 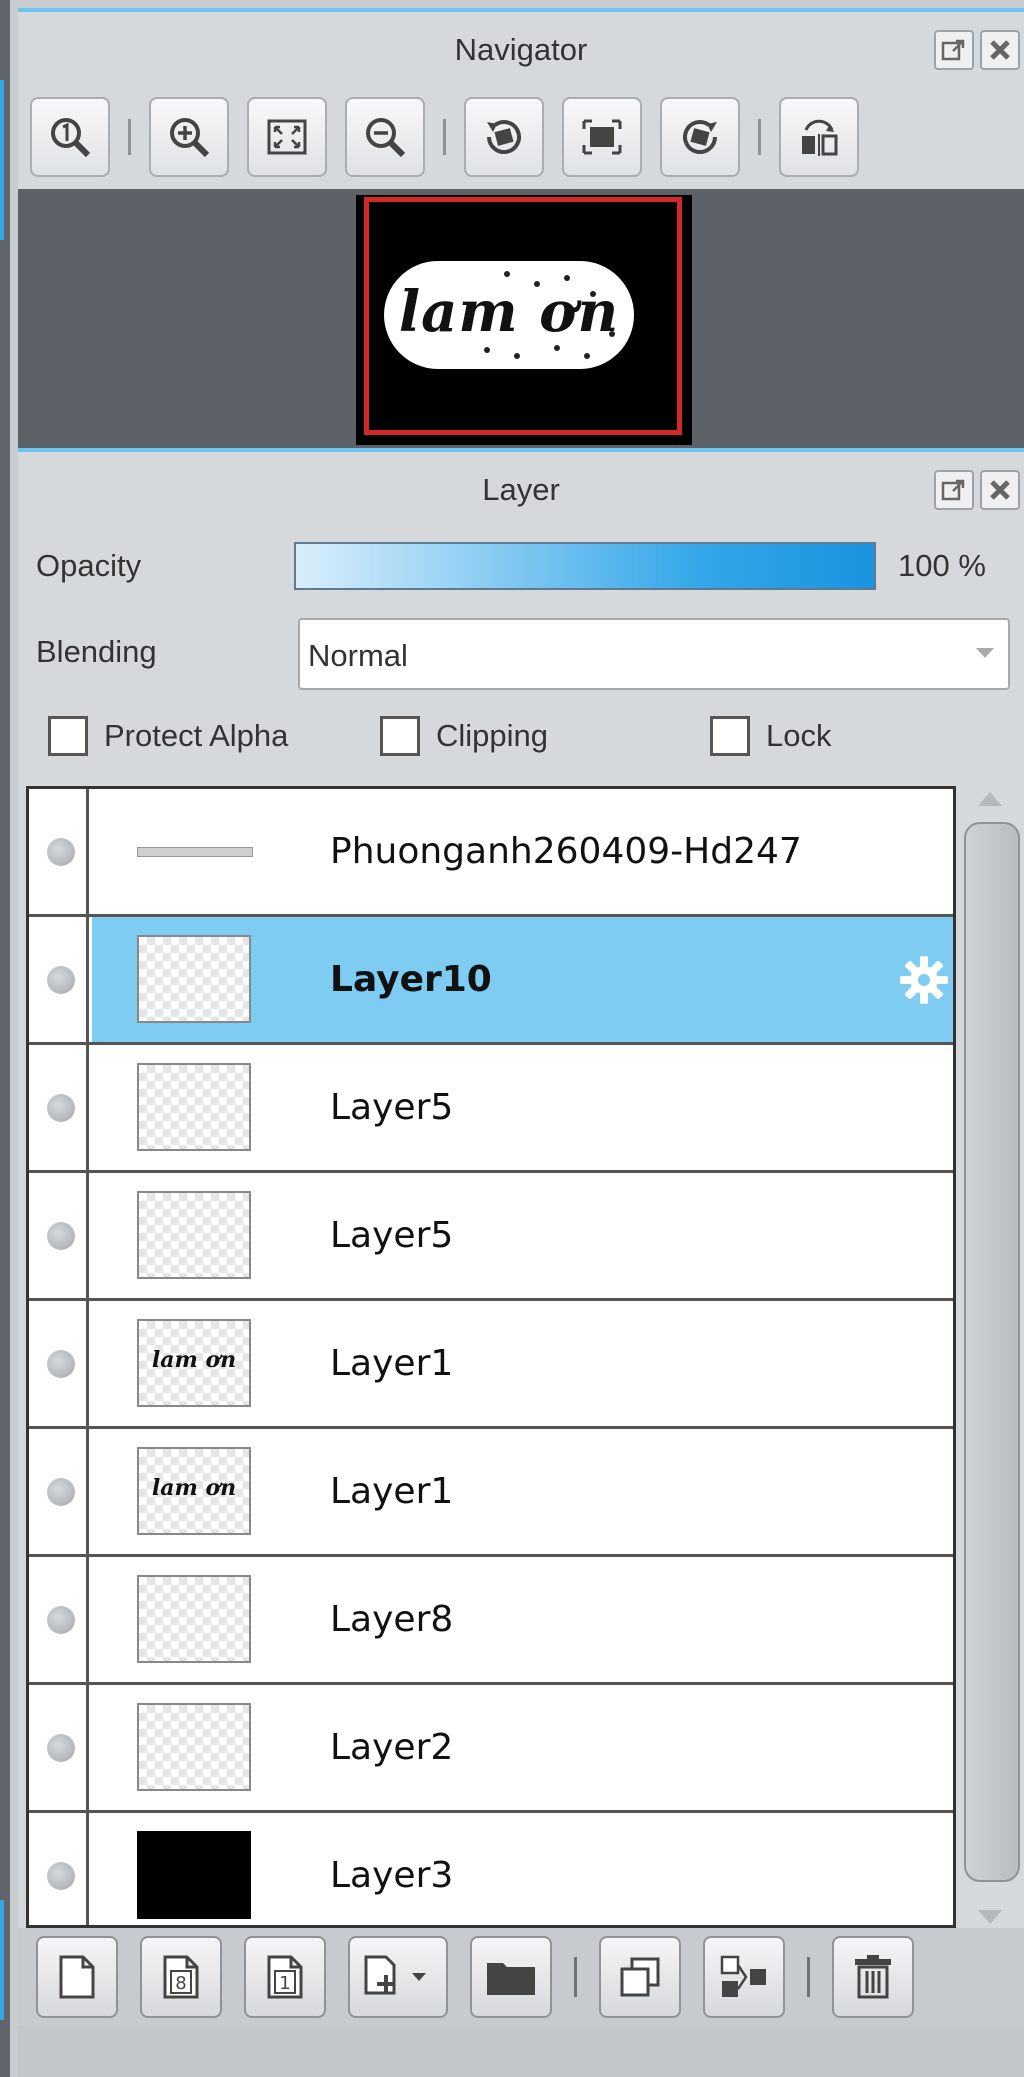 What do you see at coordinates (464, 736) in the screenshot?
I see `clipping-checkbox: Clipping` at bounding box center [464, 736].